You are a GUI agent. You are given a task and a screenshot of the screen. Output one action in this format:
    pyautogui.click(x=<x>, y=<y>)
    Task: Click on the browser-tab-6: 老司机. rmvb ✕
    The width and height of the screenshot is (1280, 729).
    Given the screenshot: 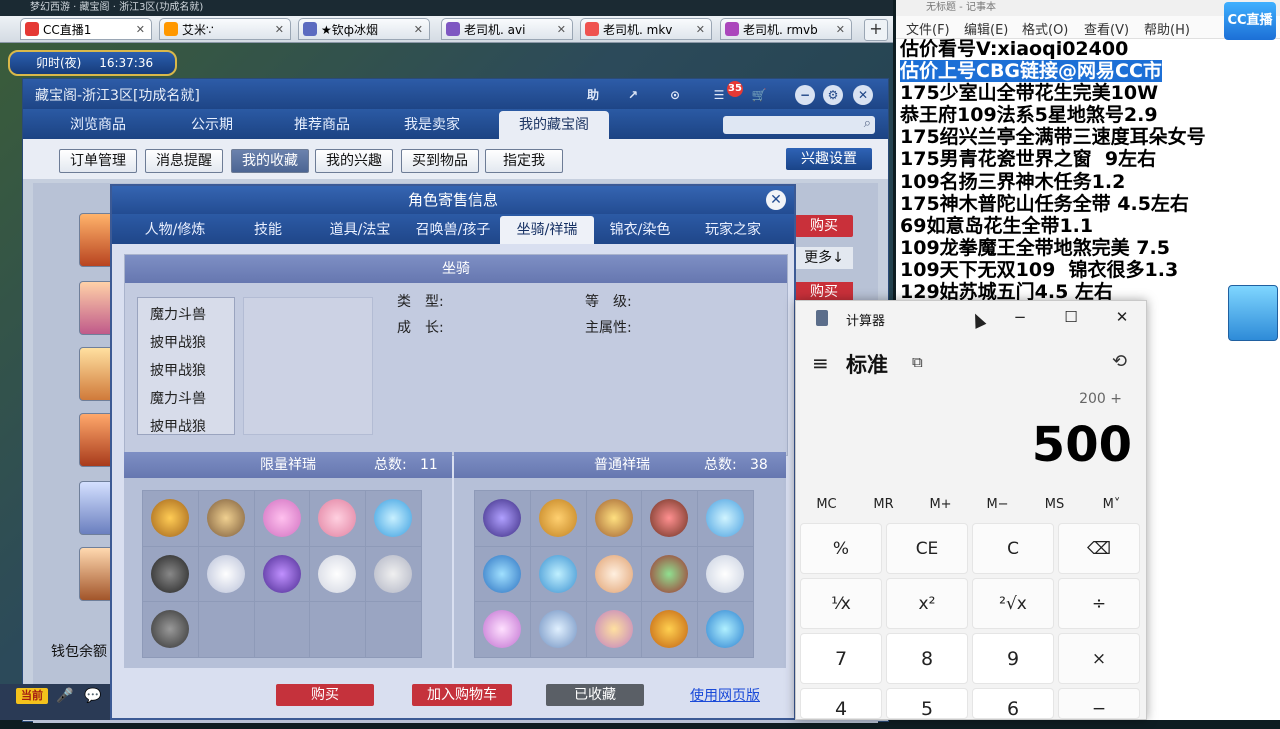 What is the action you would take?
    pyautogui.click(x=786, y=29)
    